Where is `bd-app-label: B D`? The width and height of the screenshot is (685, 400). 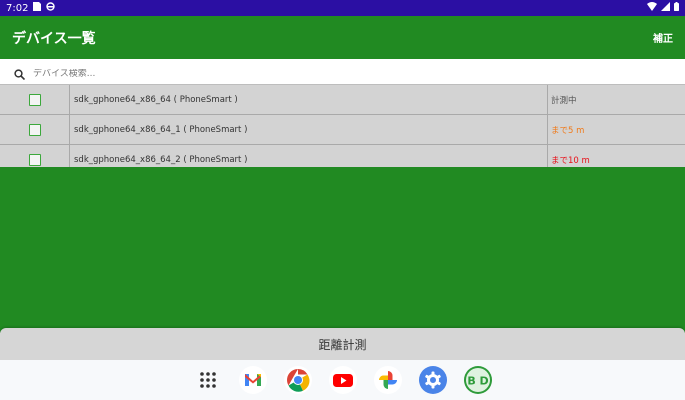
bd-app-label: B D is located at coordinates (477, 381).